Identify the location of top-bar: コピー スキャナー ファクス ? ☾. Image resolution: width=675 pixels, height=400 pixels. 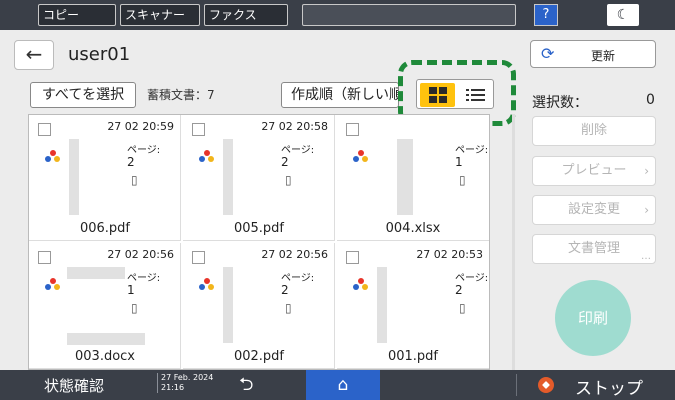
(337, 15).